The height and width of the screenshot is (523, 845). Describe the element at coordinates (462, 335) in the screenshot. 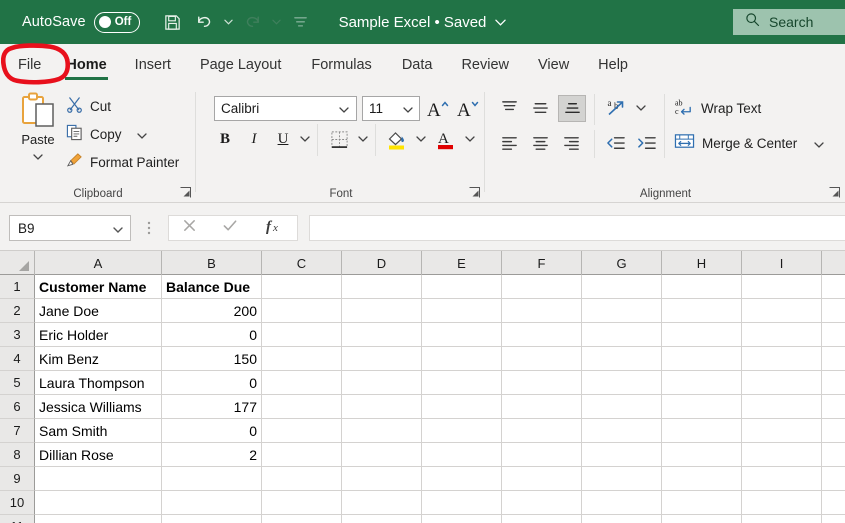

I see `cell-E3` at that location.